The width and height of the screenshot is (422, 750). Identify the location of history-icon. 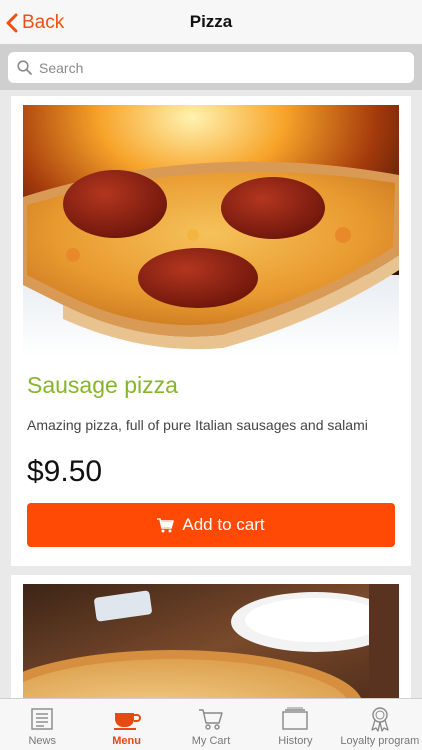
(295, 719).